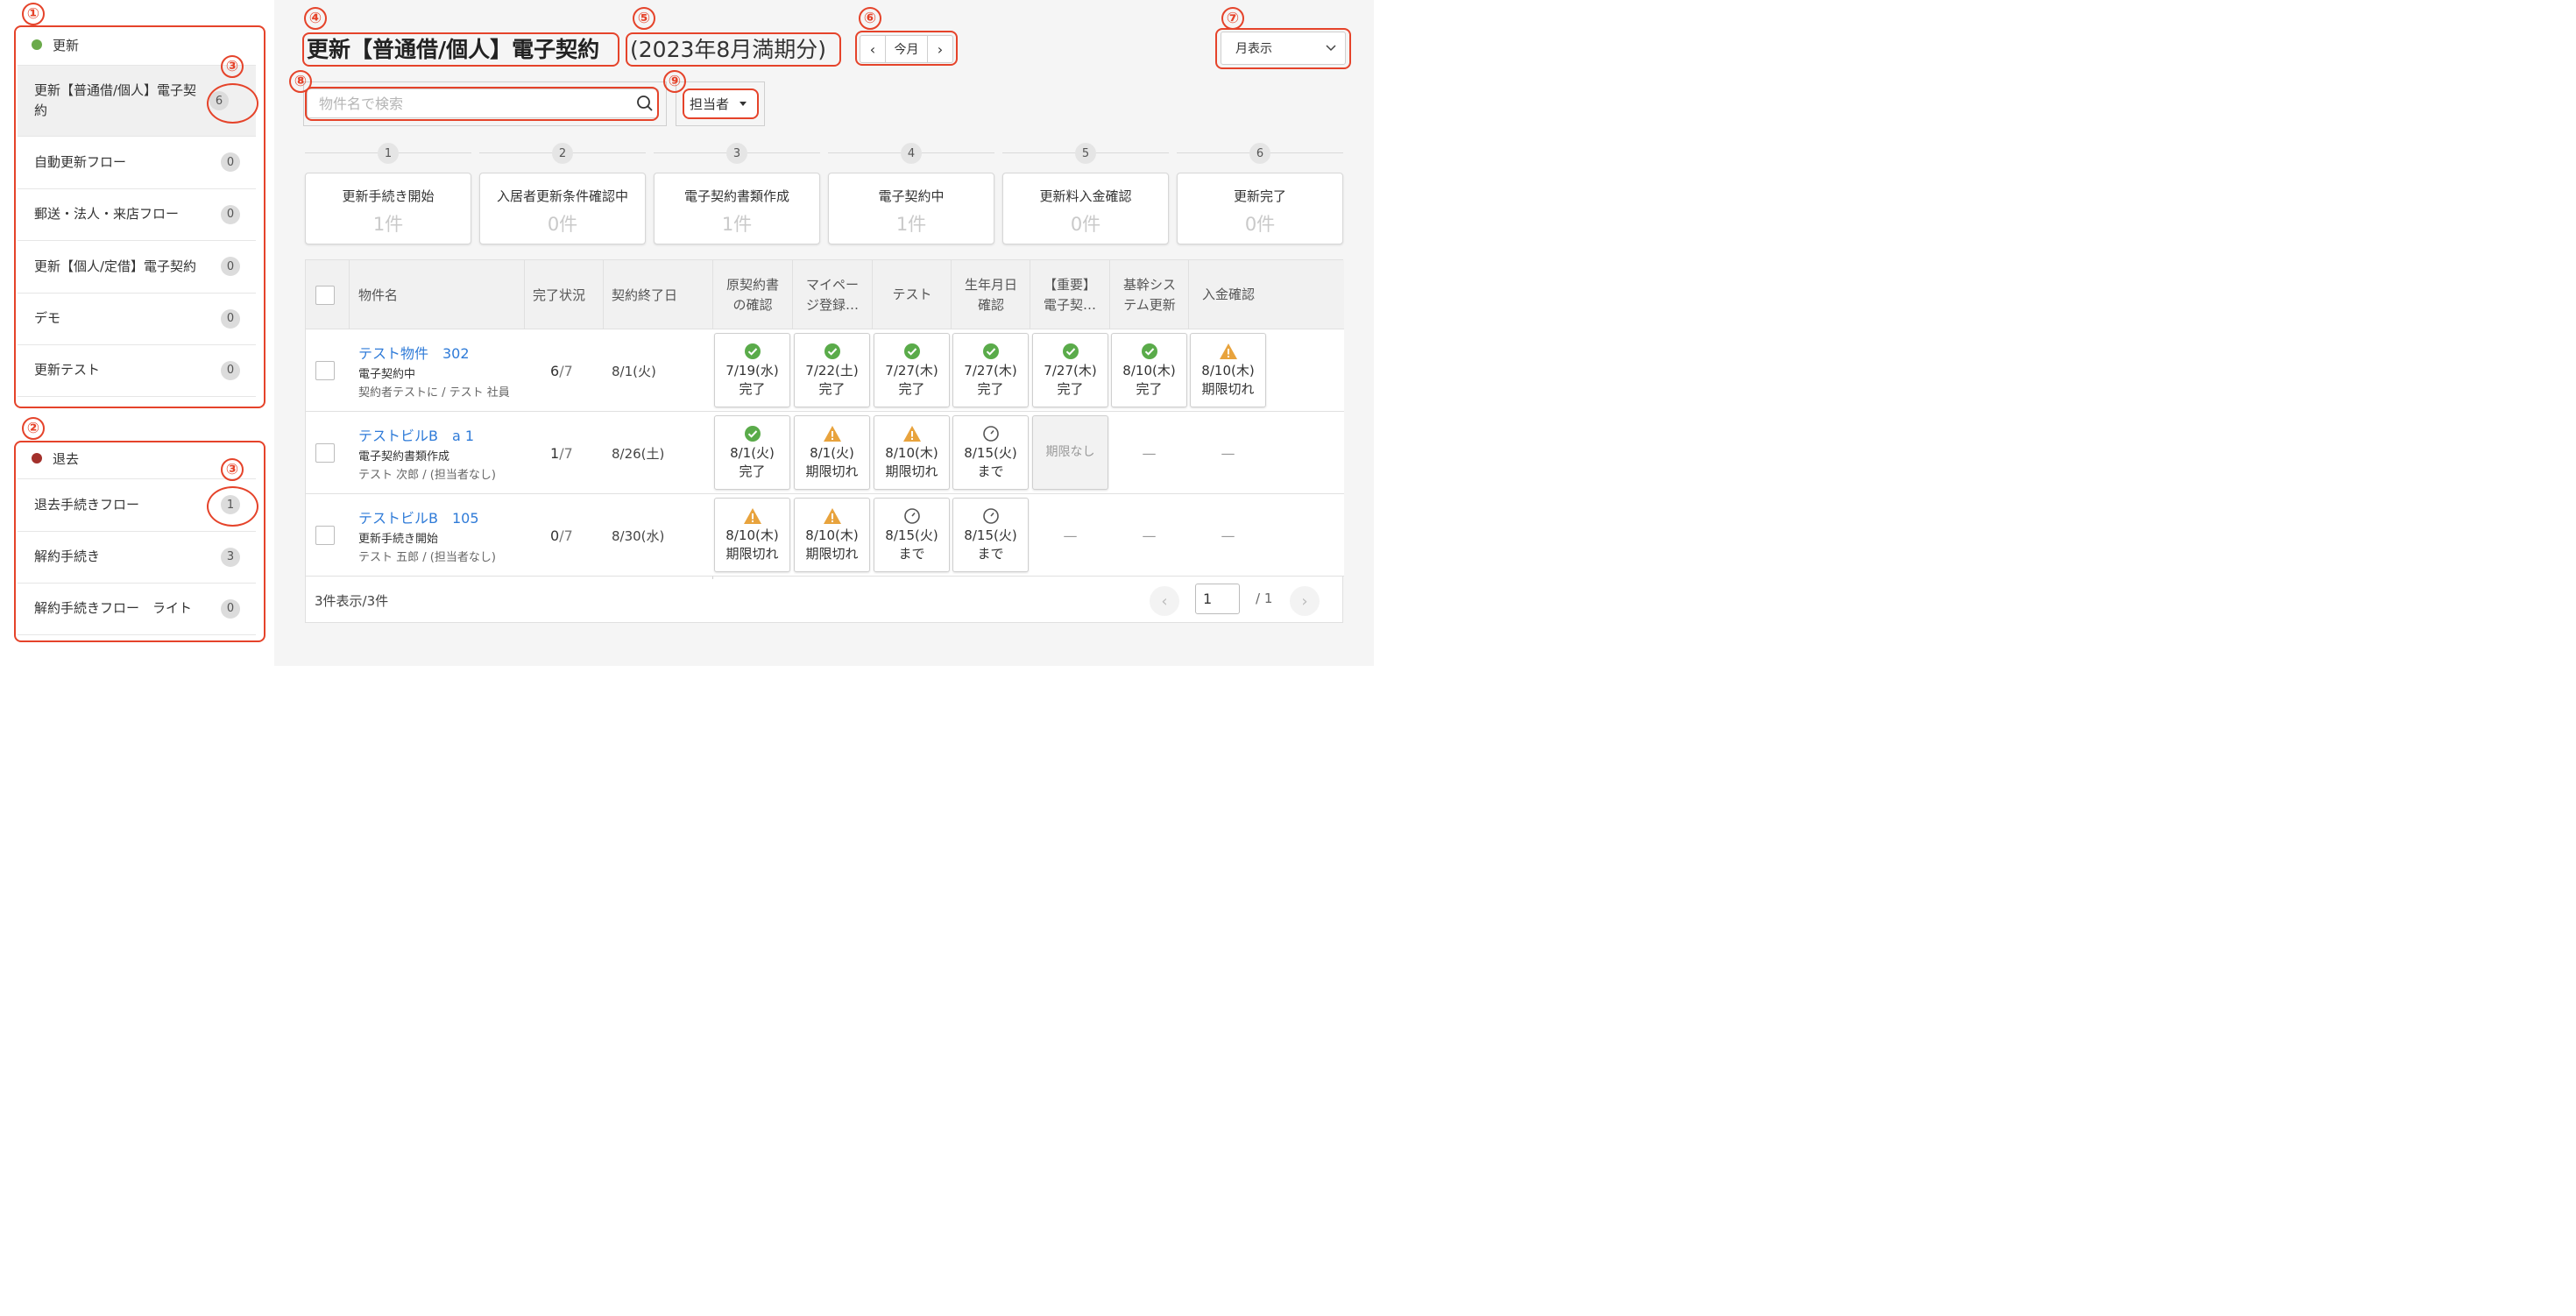  I want to click on column-header-name: 物件名, so click(378, 294).